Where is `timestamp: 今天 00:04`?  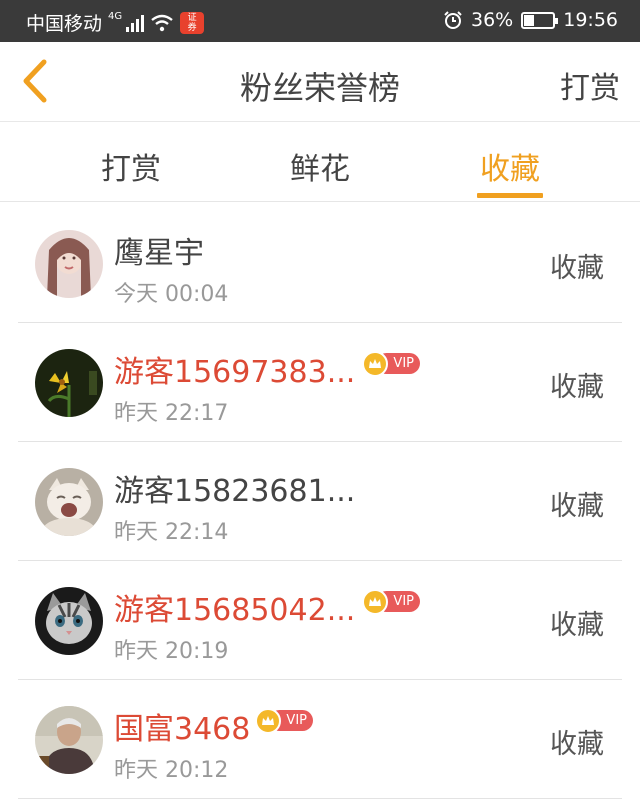
timestamp: 今天 00:04 is located at coordinates (171, 294).